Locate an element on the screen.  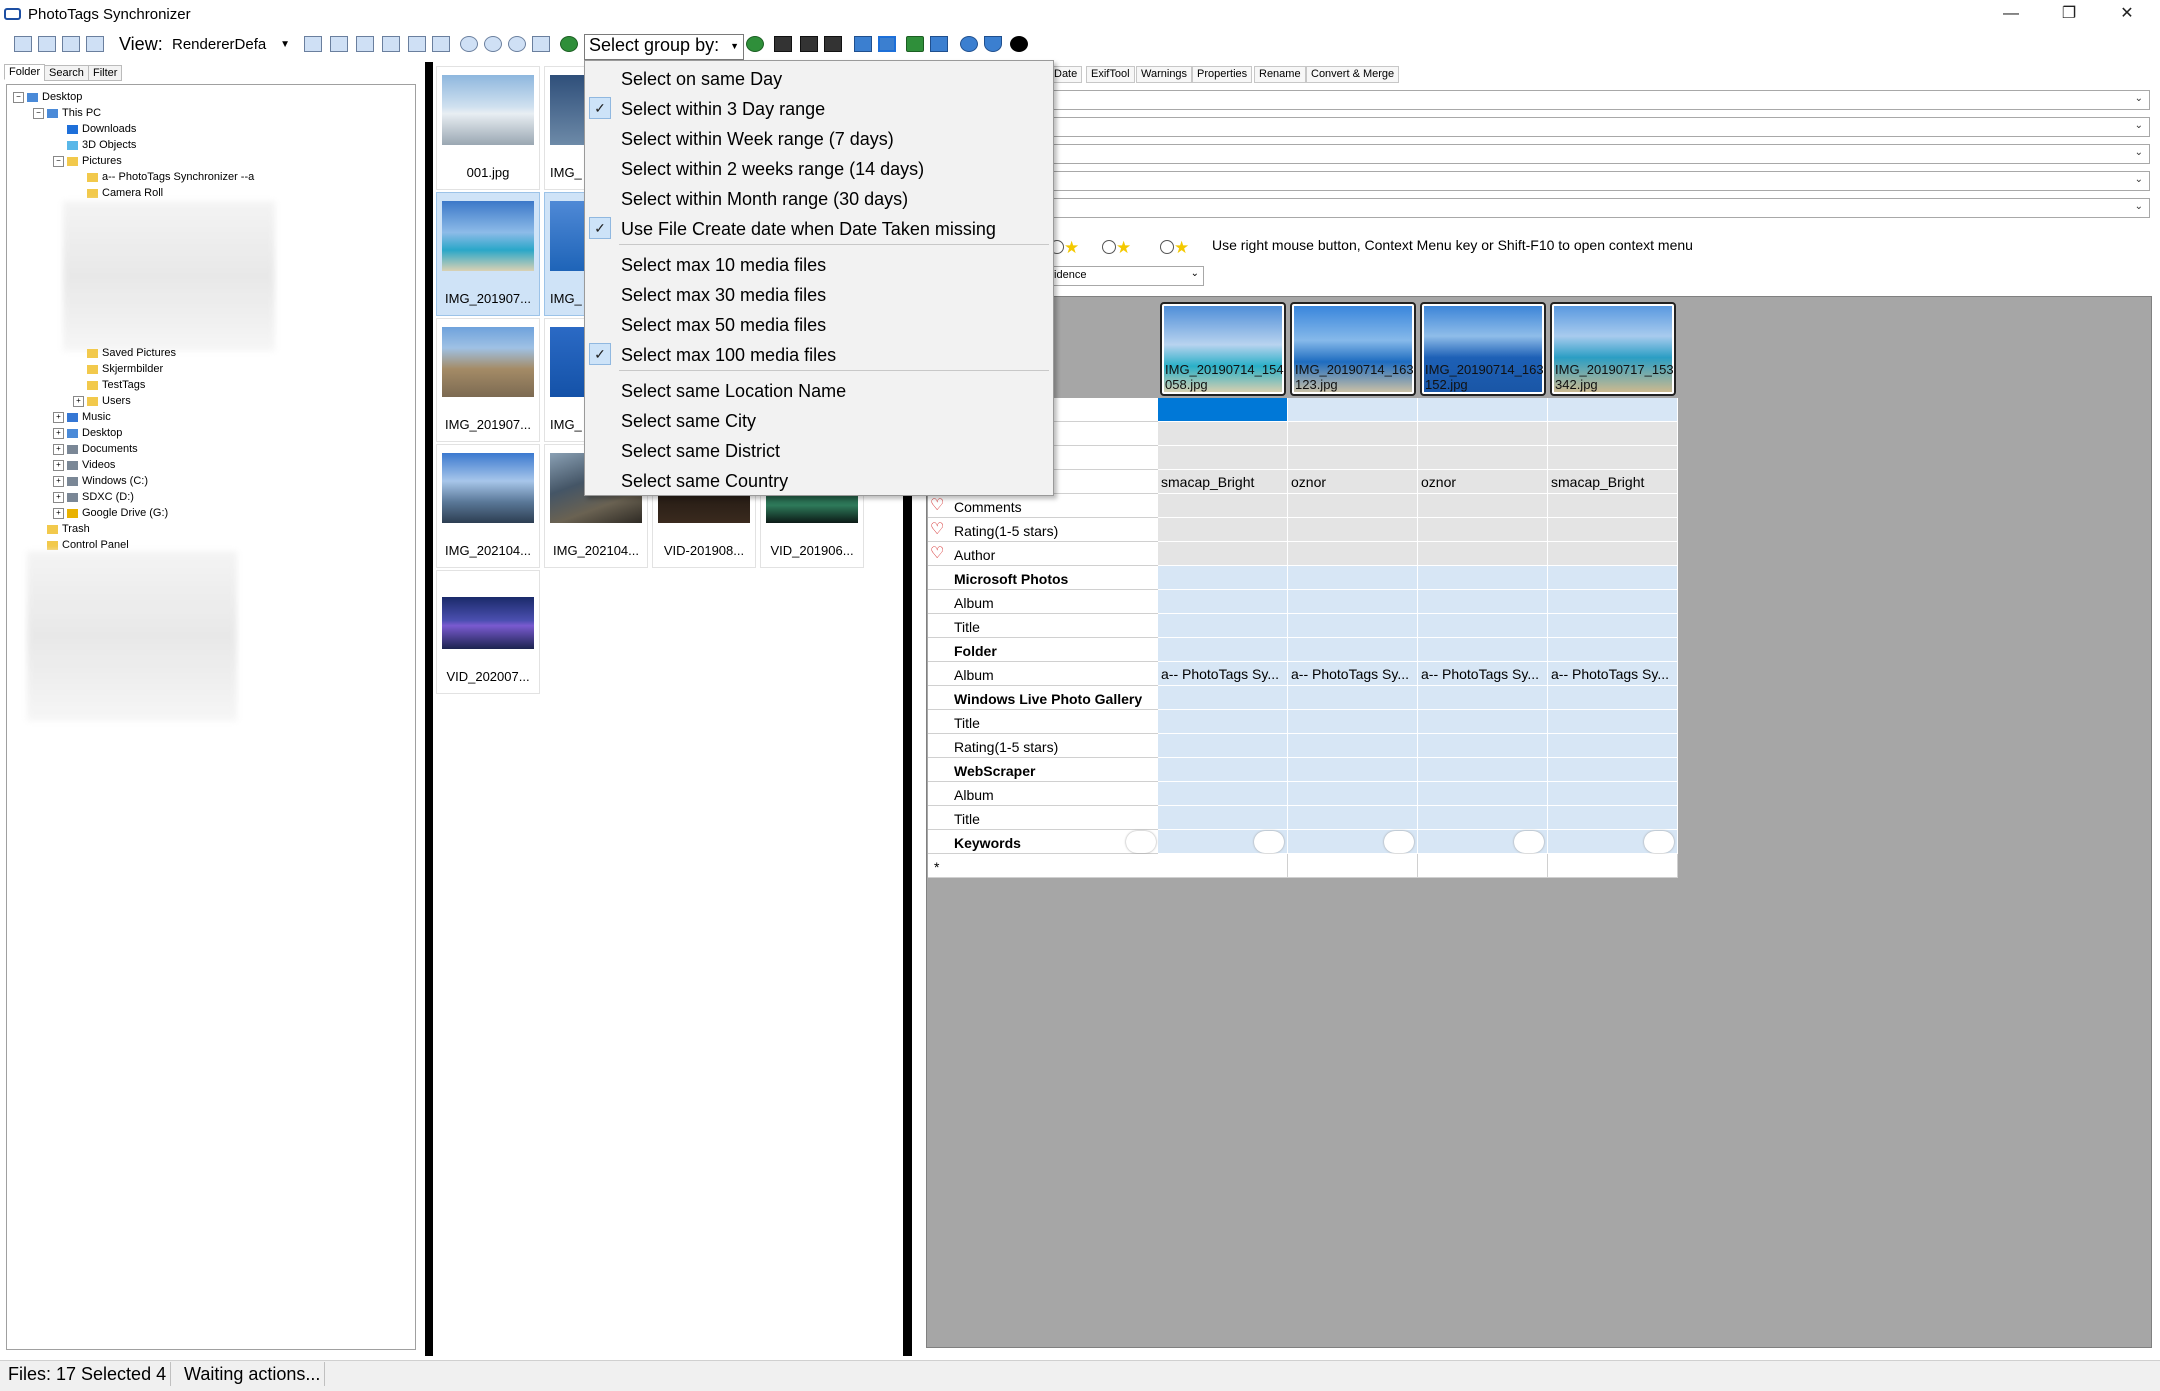
thumbnail-item: IMG_ is located at coordinates (567, 254).